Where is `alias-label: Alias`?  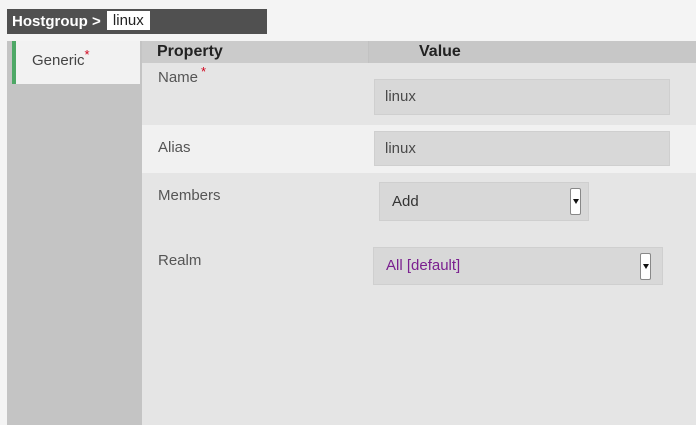
alias-label: Alias is located at coordinates (174, 147).